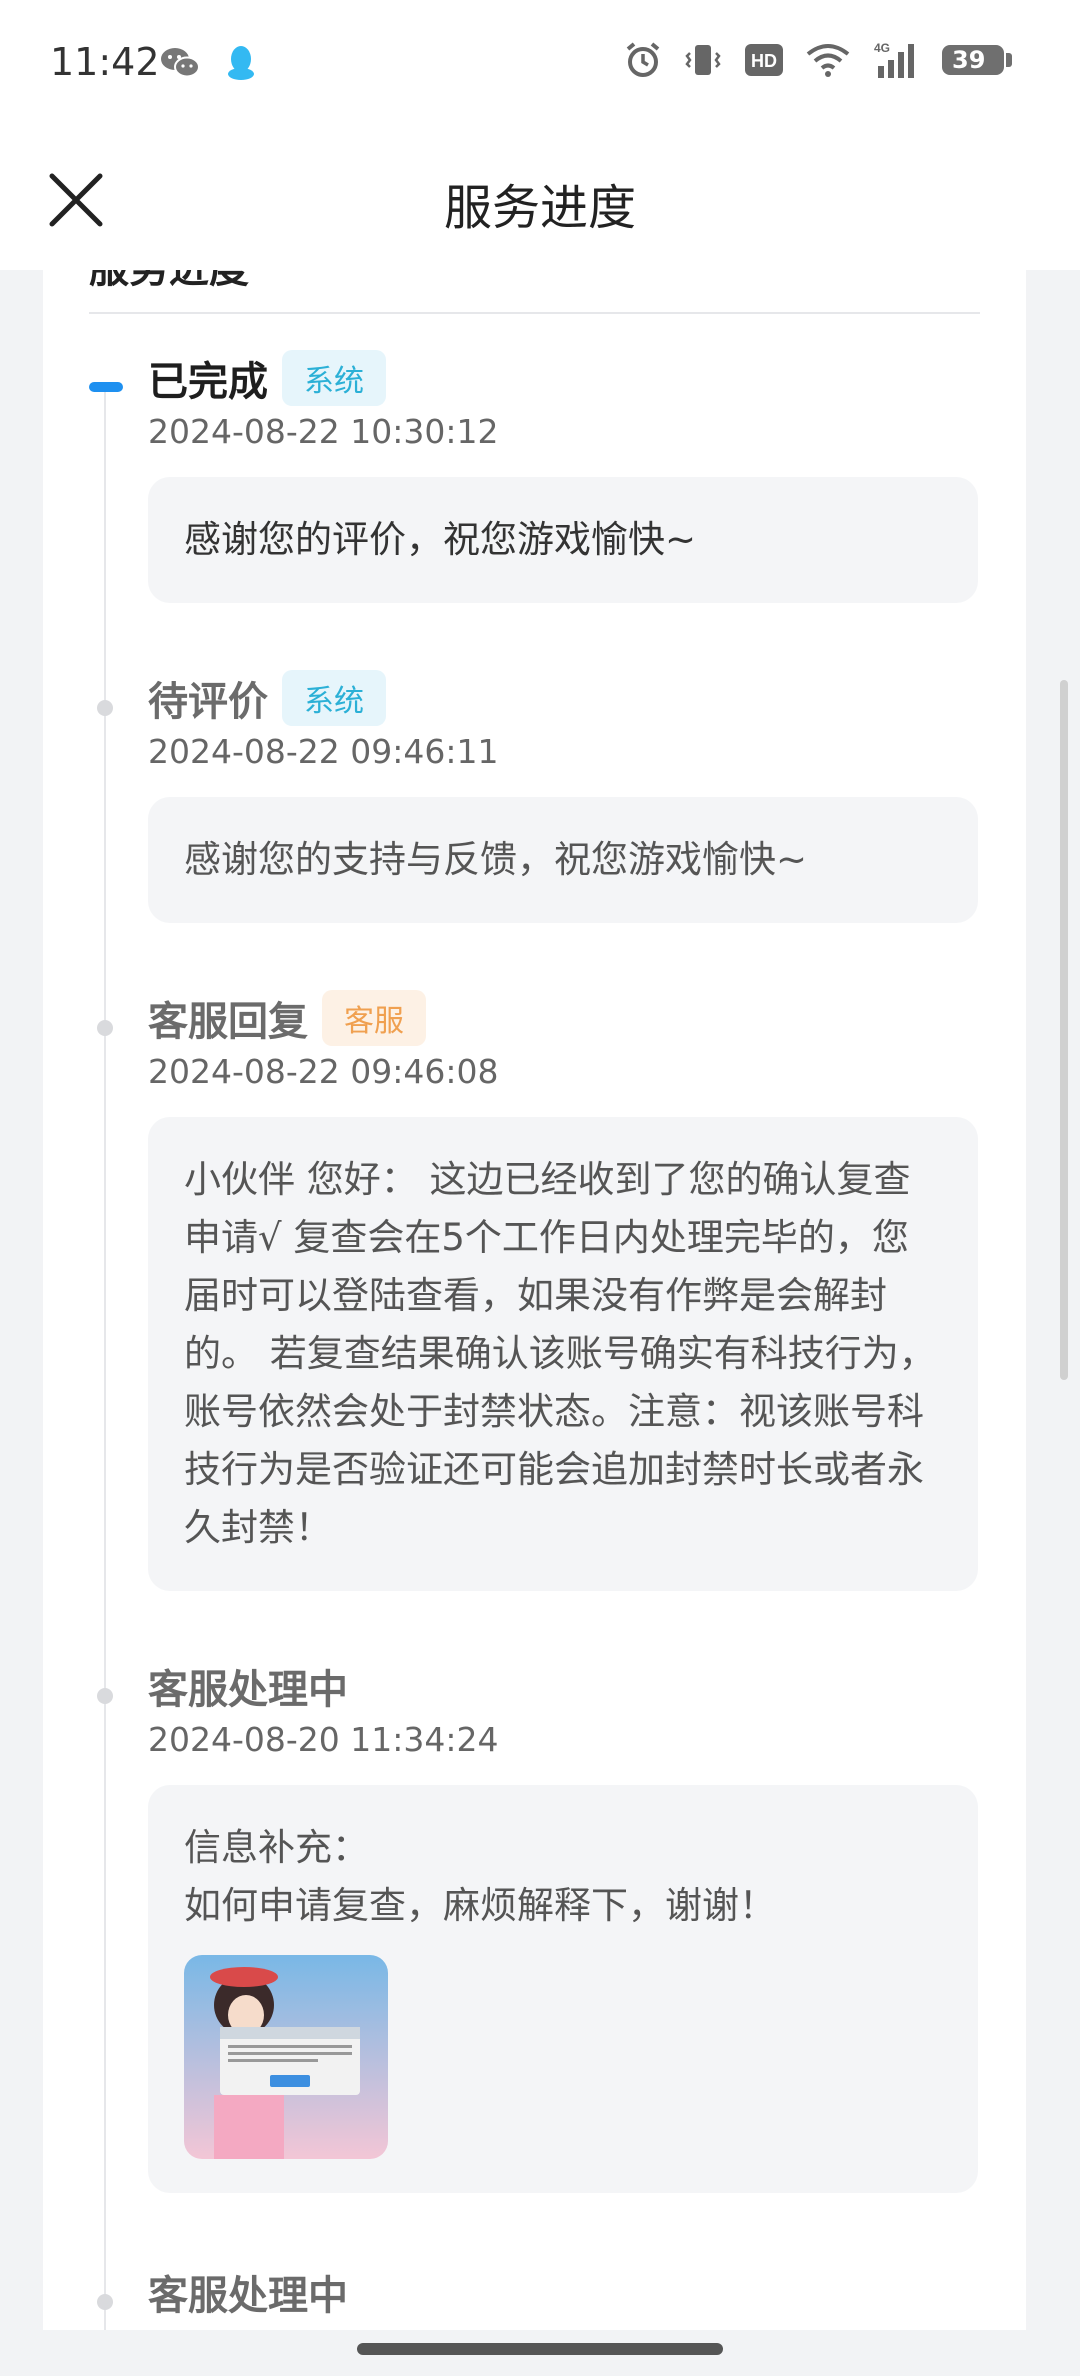 The height and width of the screenshot is (2376, 1080). What do you see at coordinates (973, 60) in the screenshot?
I see `battery-level: 39` at bounding box center [973, 60].